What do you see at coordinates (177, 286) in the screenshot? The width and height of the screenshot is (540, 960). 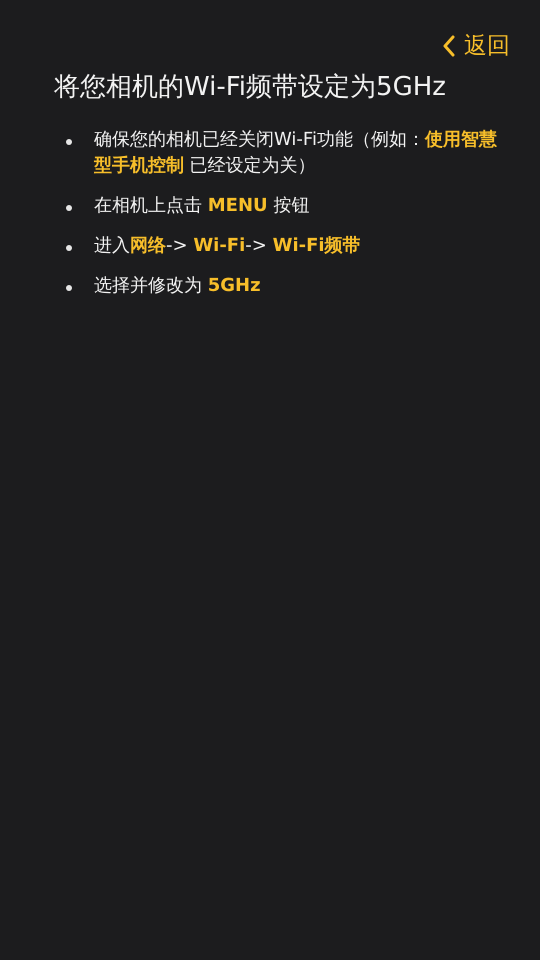 I see `step-text: 选择并修改为 5GHz` at bounding box center [177, 286].